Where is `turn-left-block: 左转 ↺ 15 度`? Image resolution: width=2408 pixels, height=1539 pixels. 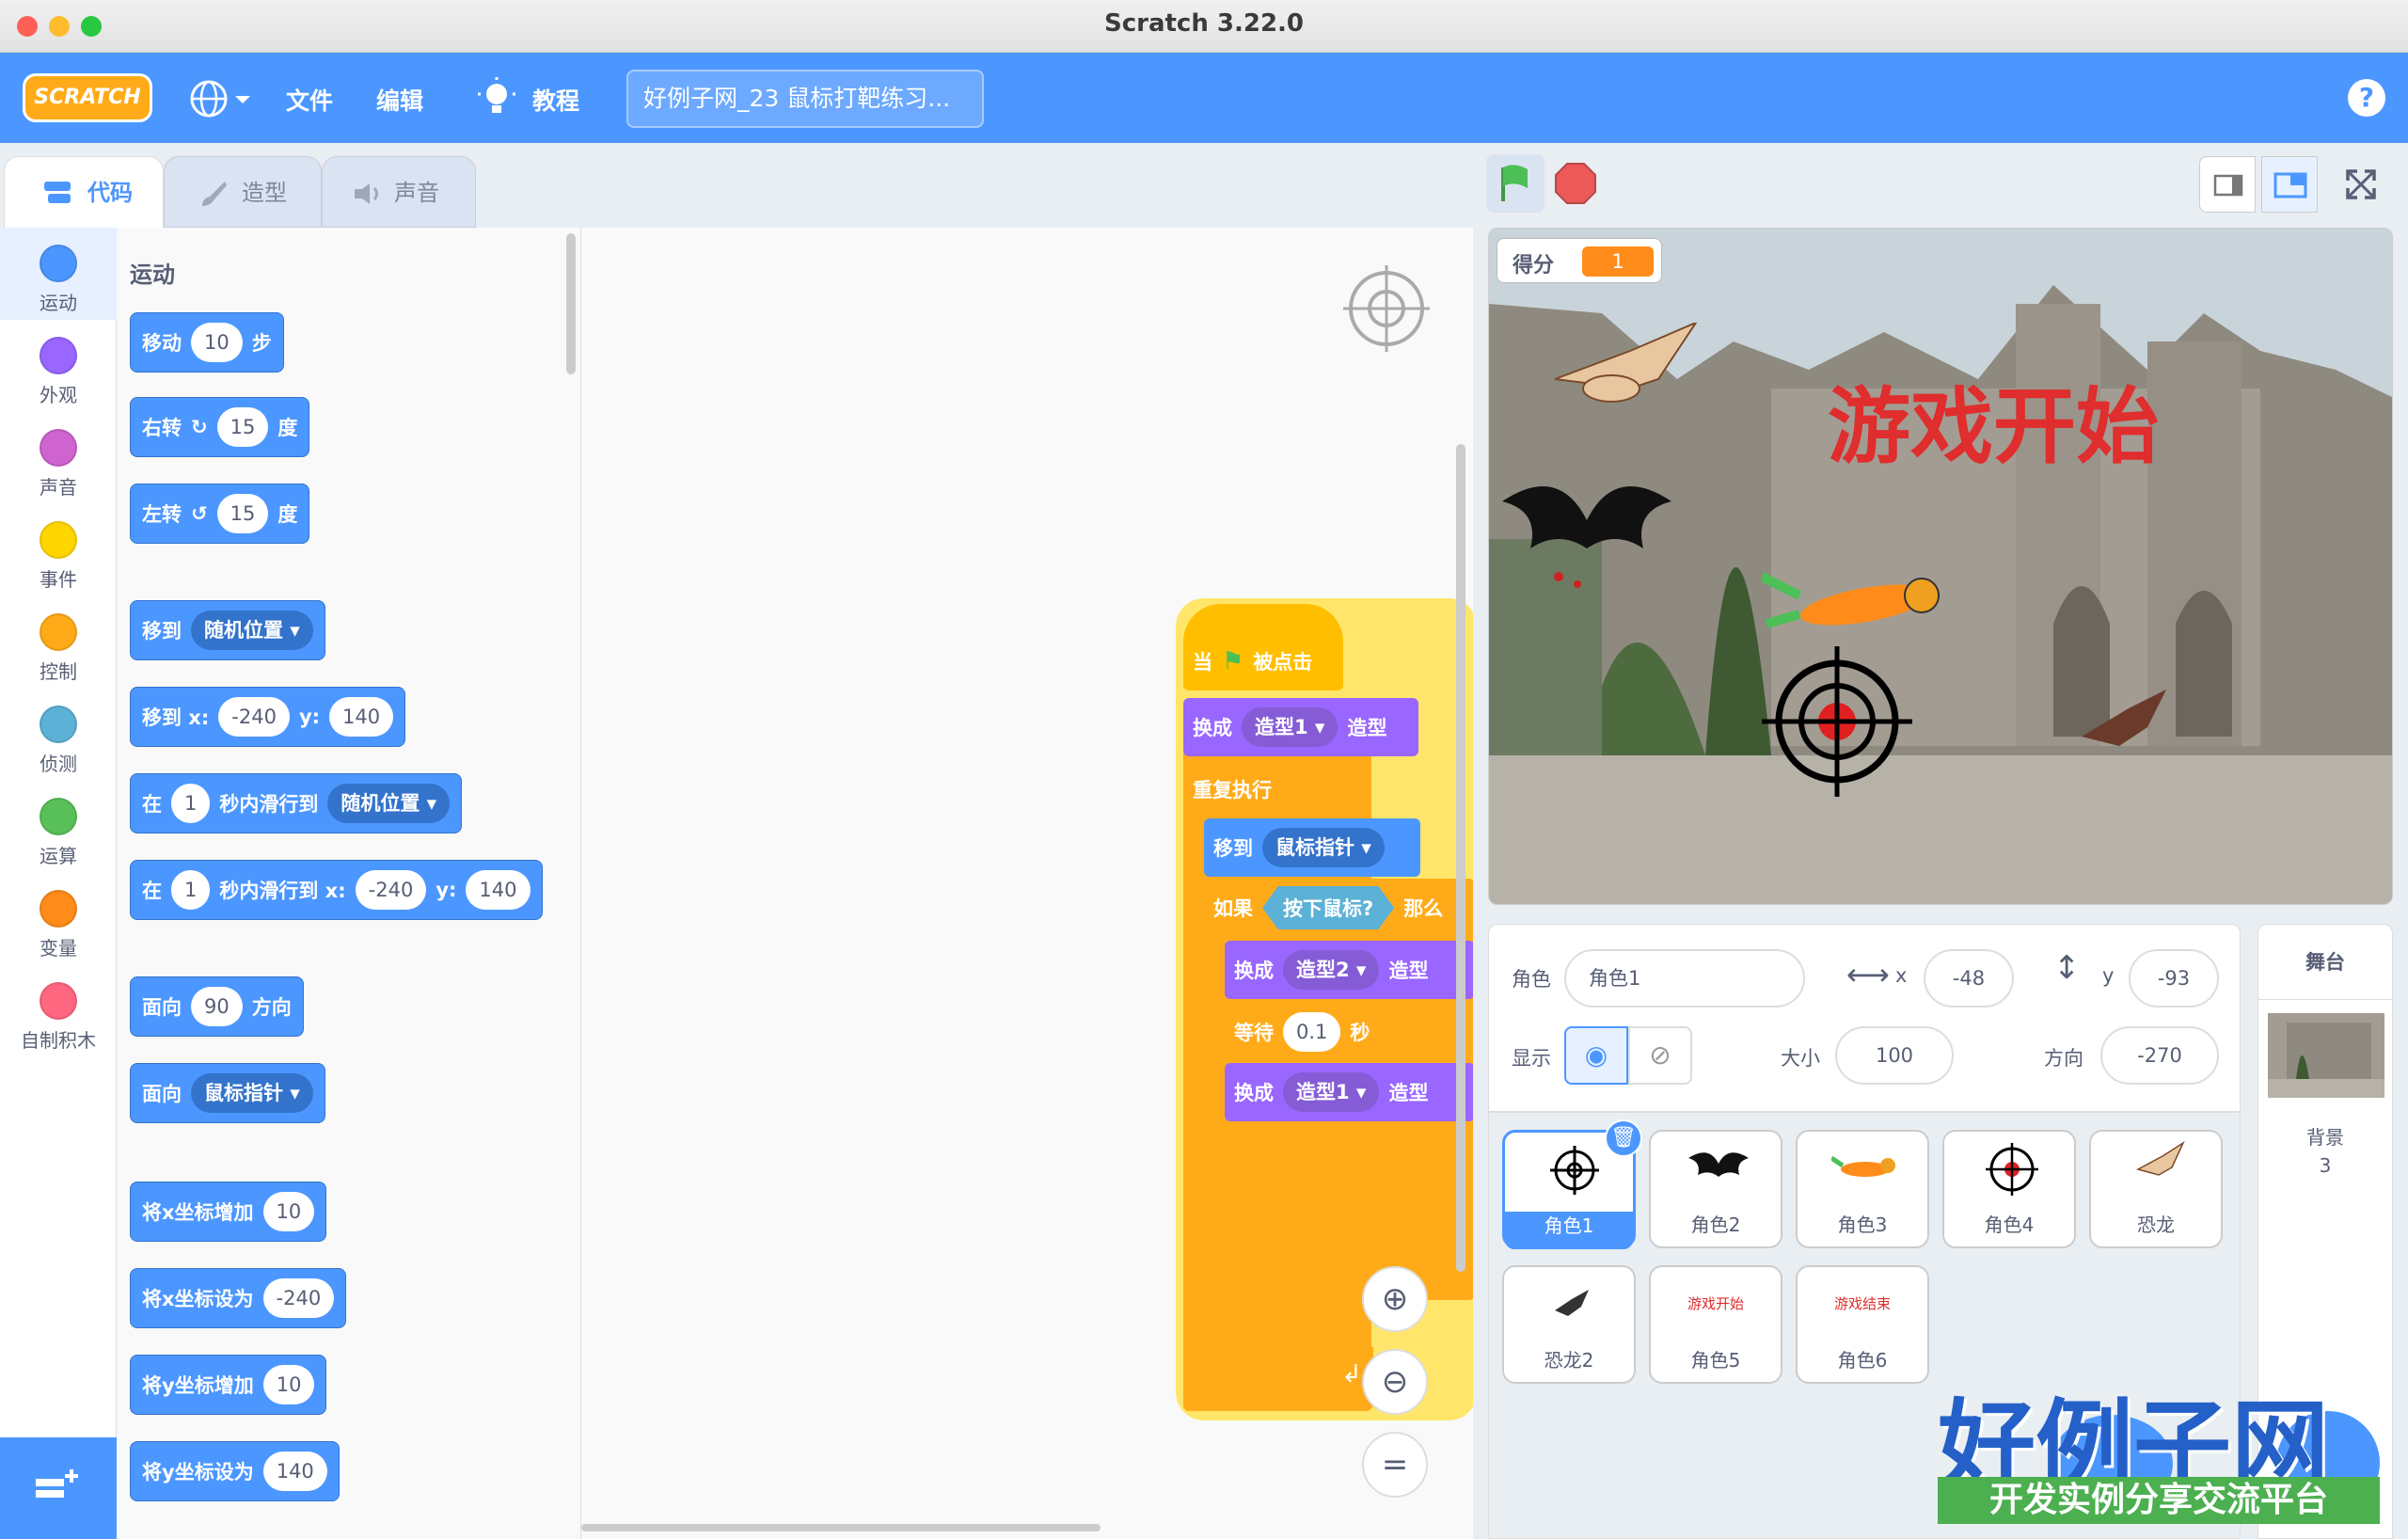 turn-left-block: 左转 ↺ 15 度 is located at coordinates (220, 514).